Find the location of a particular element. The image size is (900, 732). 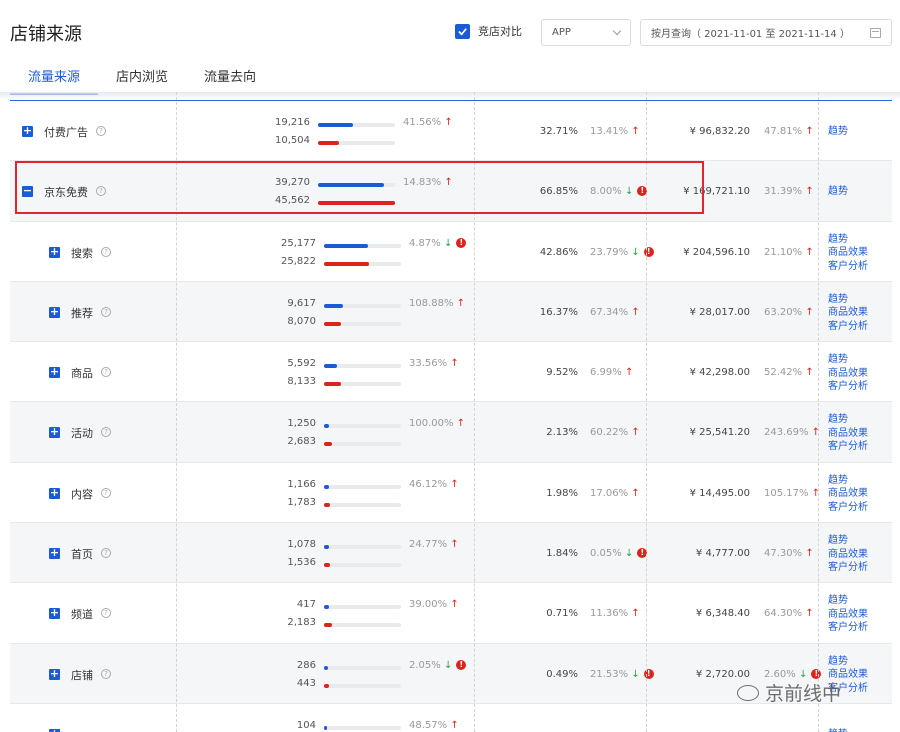

platform-select: APP is located at coordinates (586, 32).